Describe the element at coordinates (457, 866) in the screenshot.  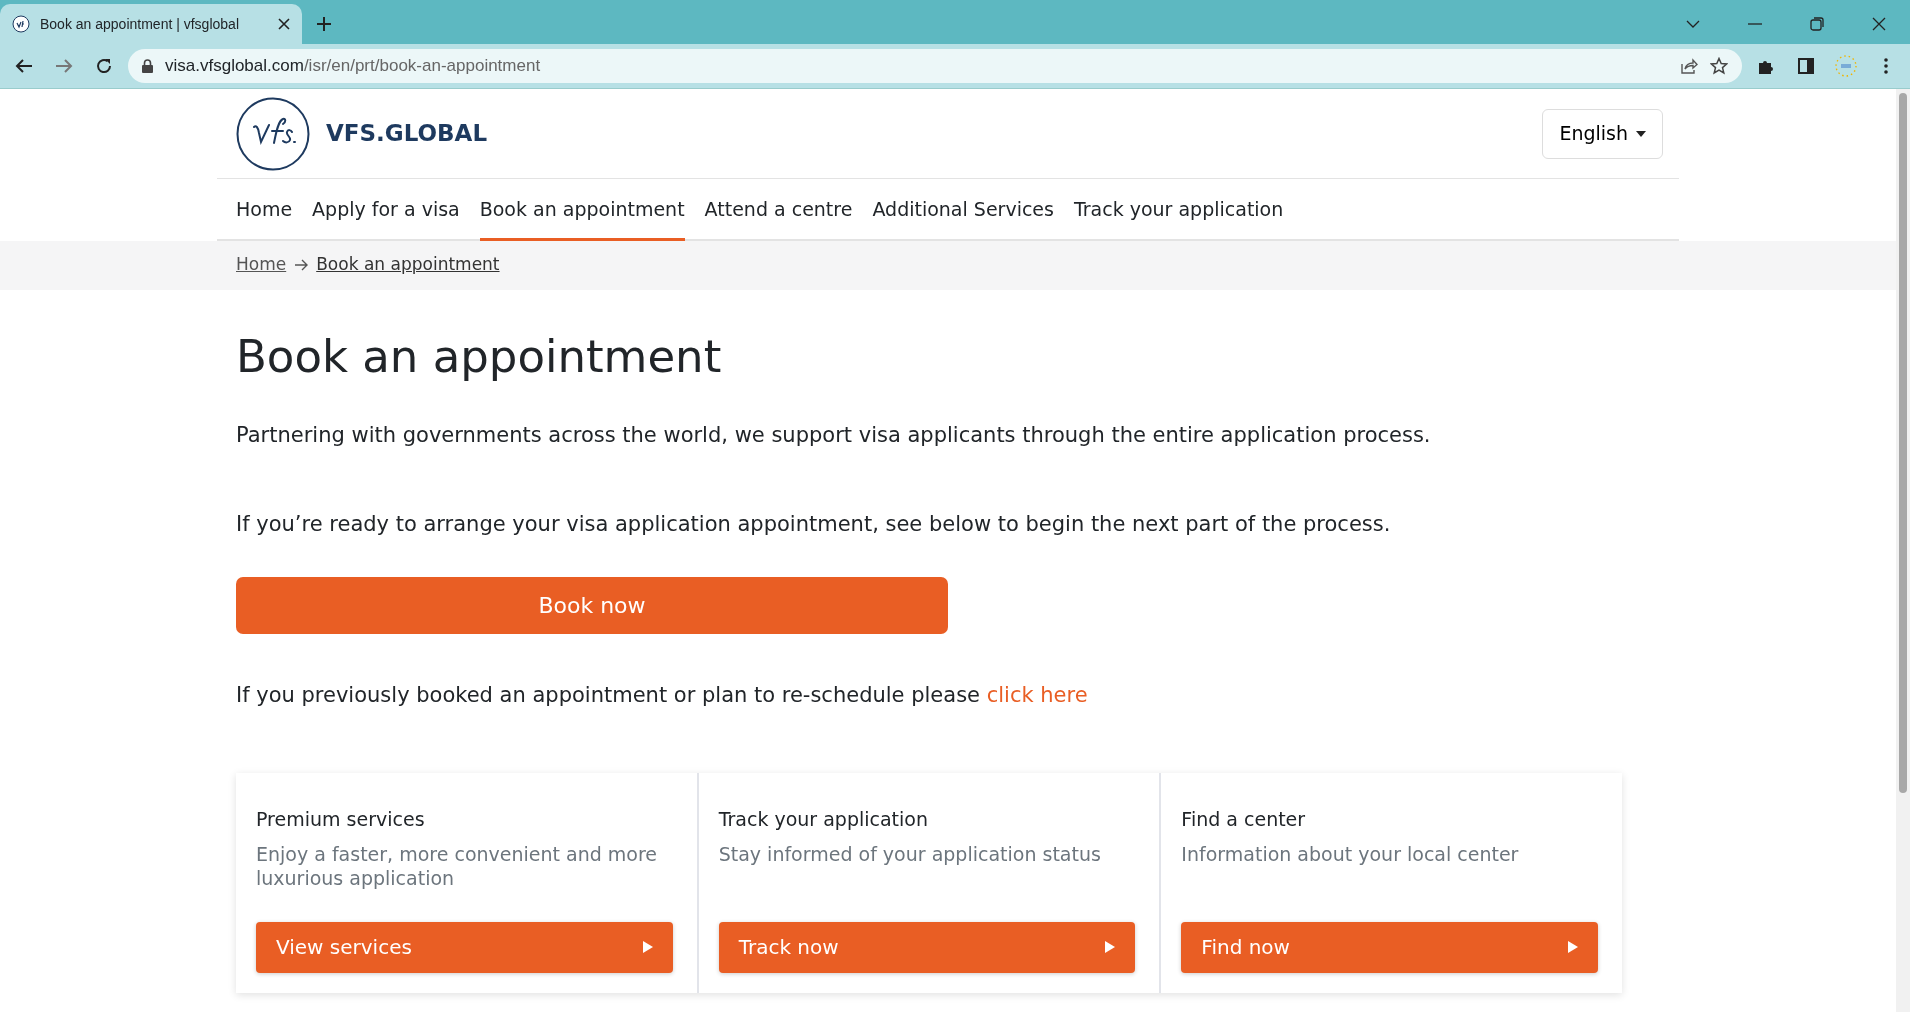
I see `card-description: Enjoy a faster, more convenient and more luxurious application` at that location.